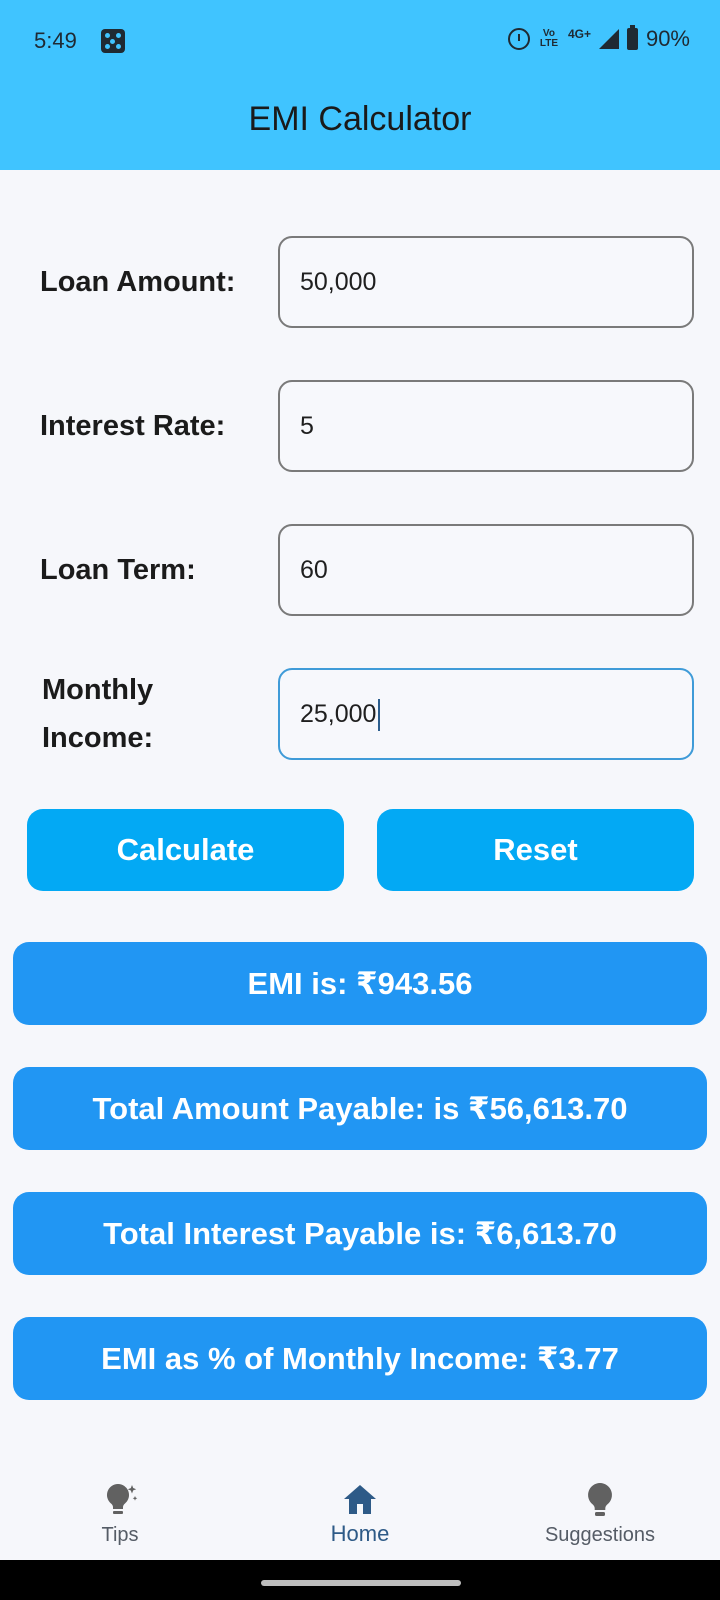  What do you see at coordinates (549, 38) in the screenshot?
I see `volte-indicator: Vo LTE` at bounding box center [549, 38].